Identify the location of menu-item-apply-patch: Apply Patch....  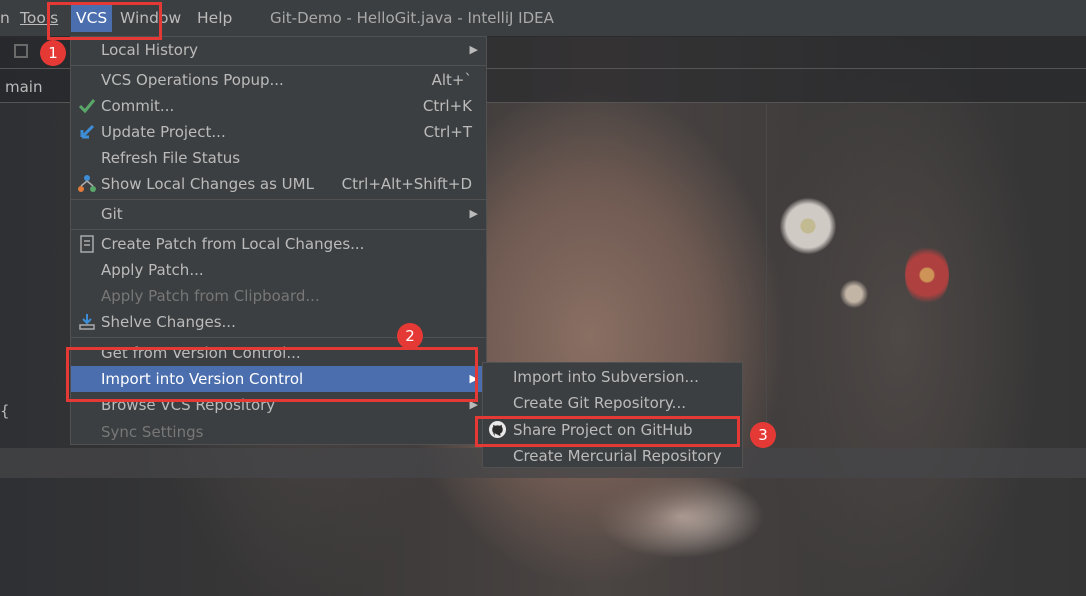
(278, 270).